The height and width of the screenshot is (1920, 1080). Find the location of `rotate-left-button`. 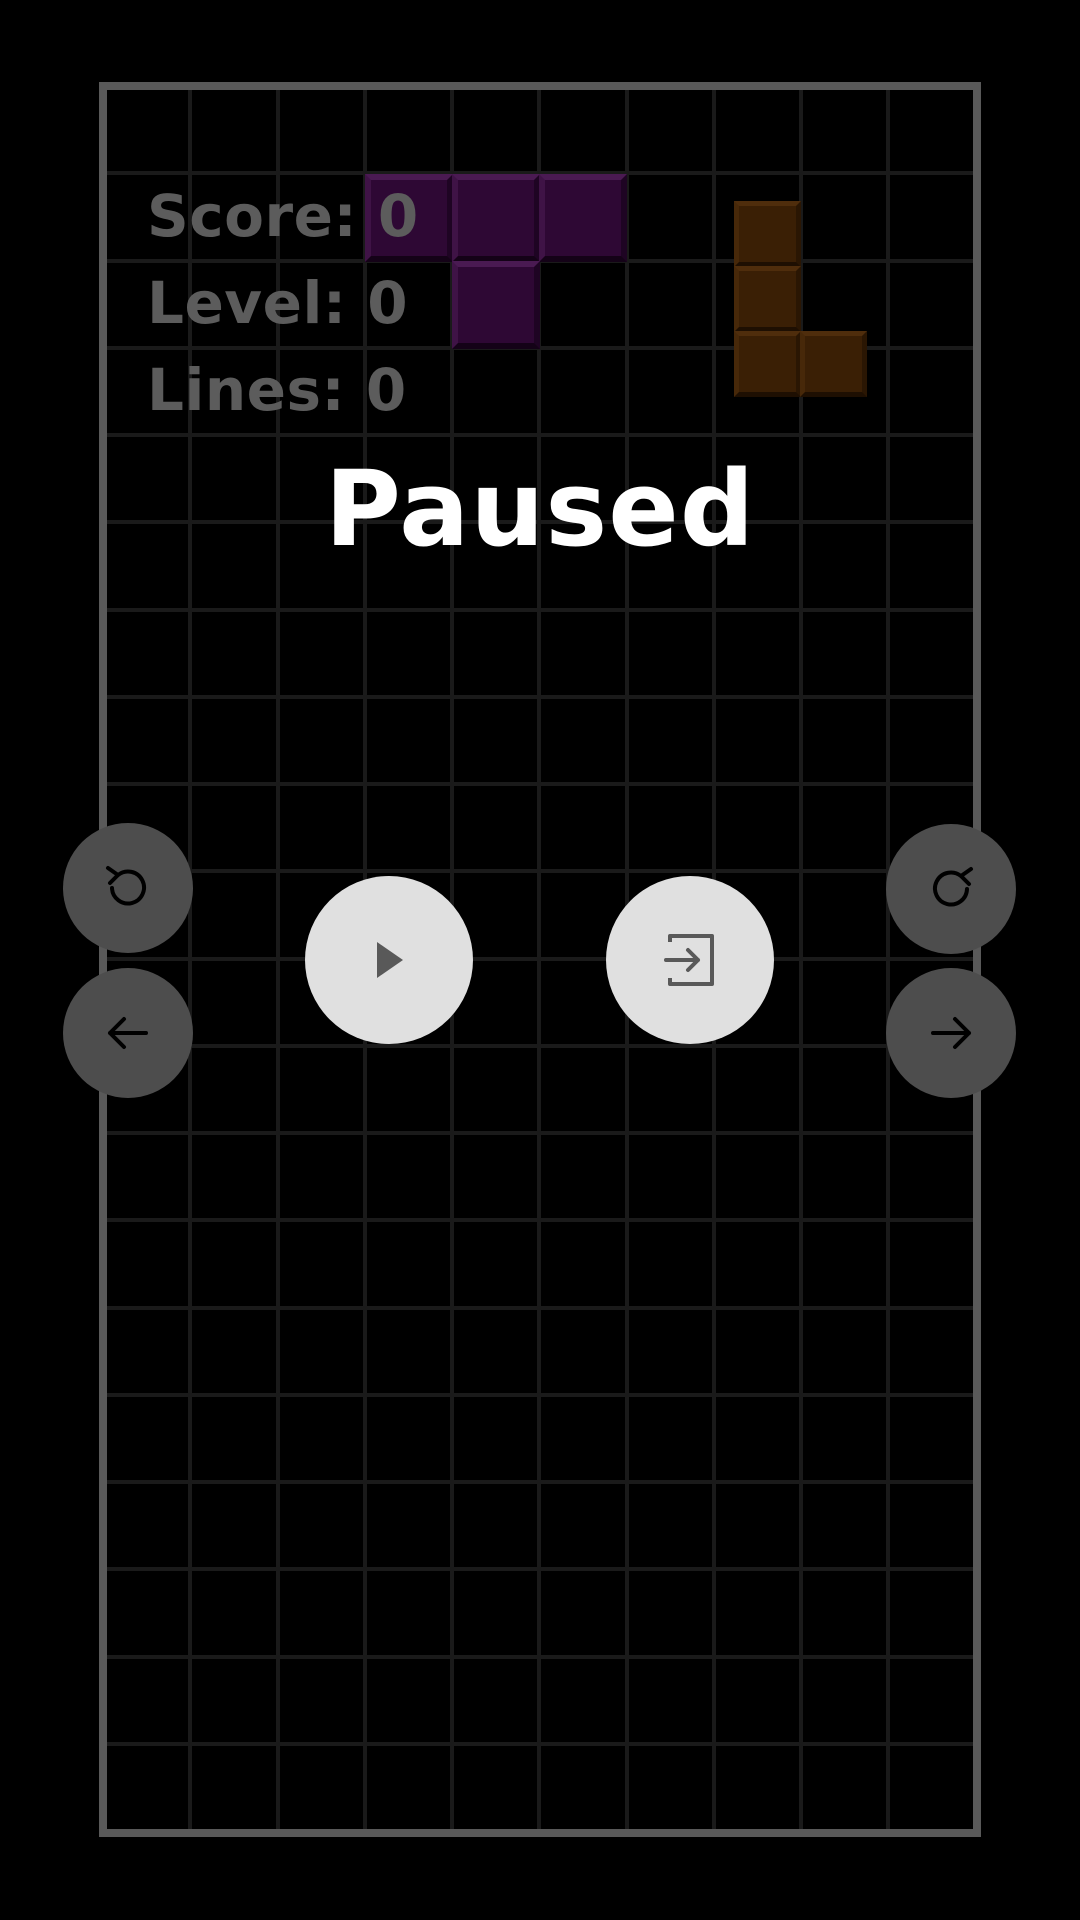

rotate-left-button is located at coordinates (128, 888).